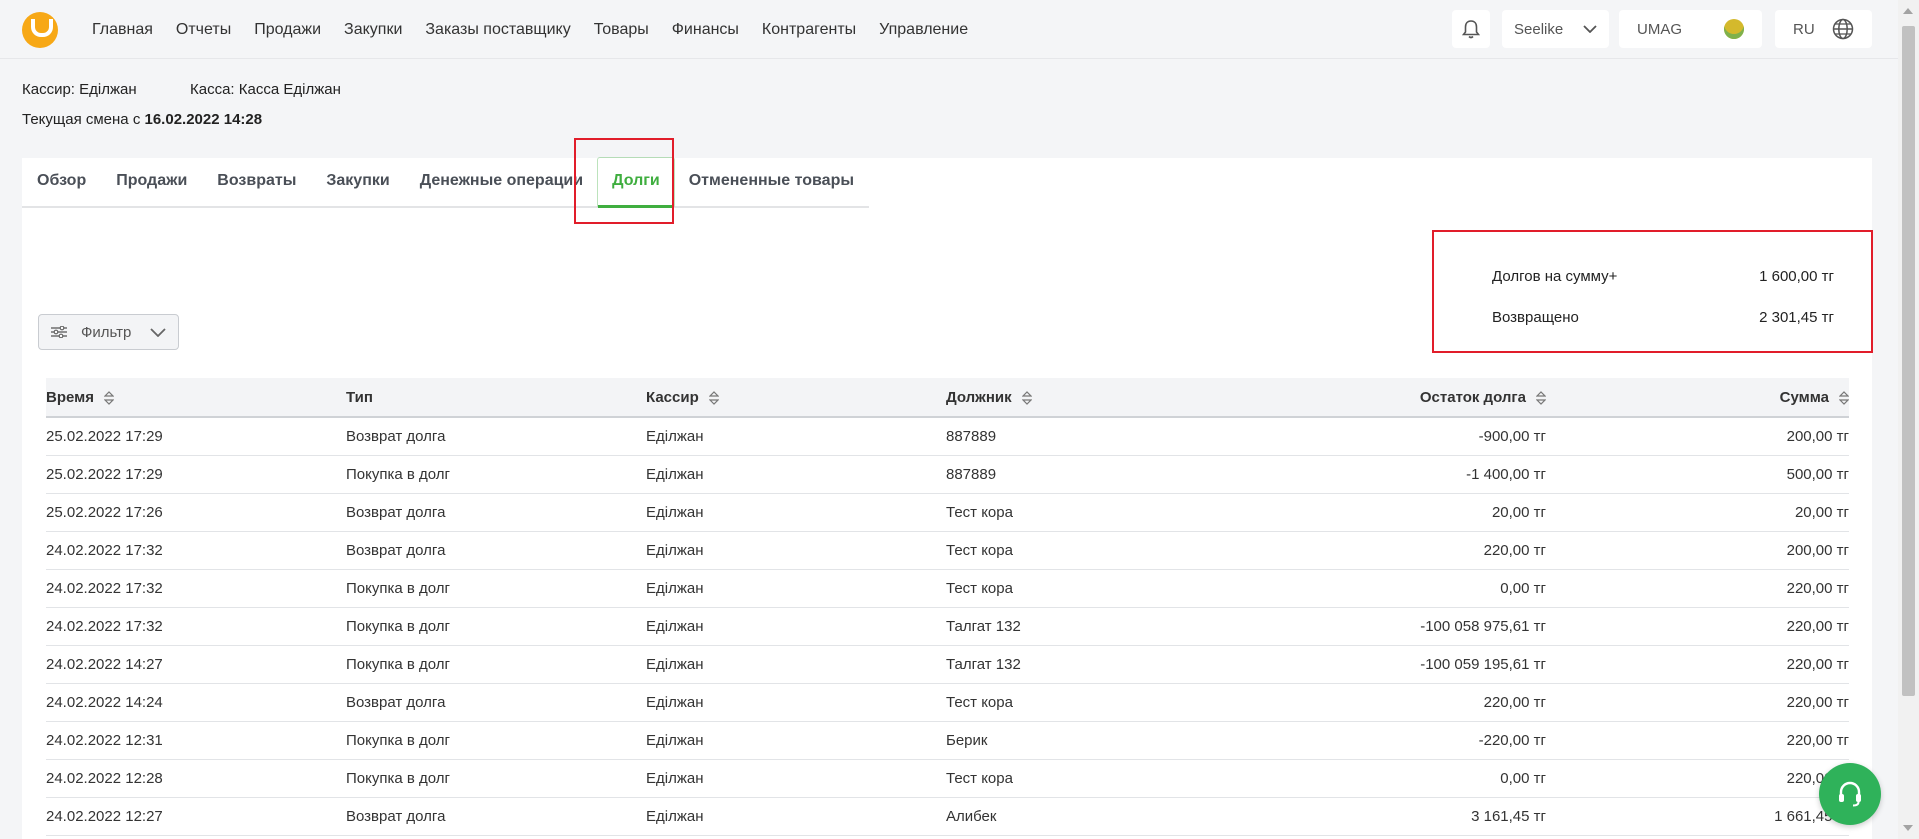  Describe the element at coordinates (48, 89) in the screenshot. I see `cashier-label: Кассир:` at that location.